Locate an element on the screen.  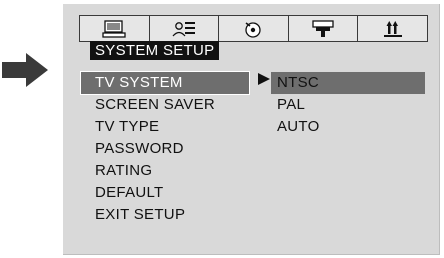
menu-item-exit-setup: EXIT SETUP is located at coordinates (165, 215).